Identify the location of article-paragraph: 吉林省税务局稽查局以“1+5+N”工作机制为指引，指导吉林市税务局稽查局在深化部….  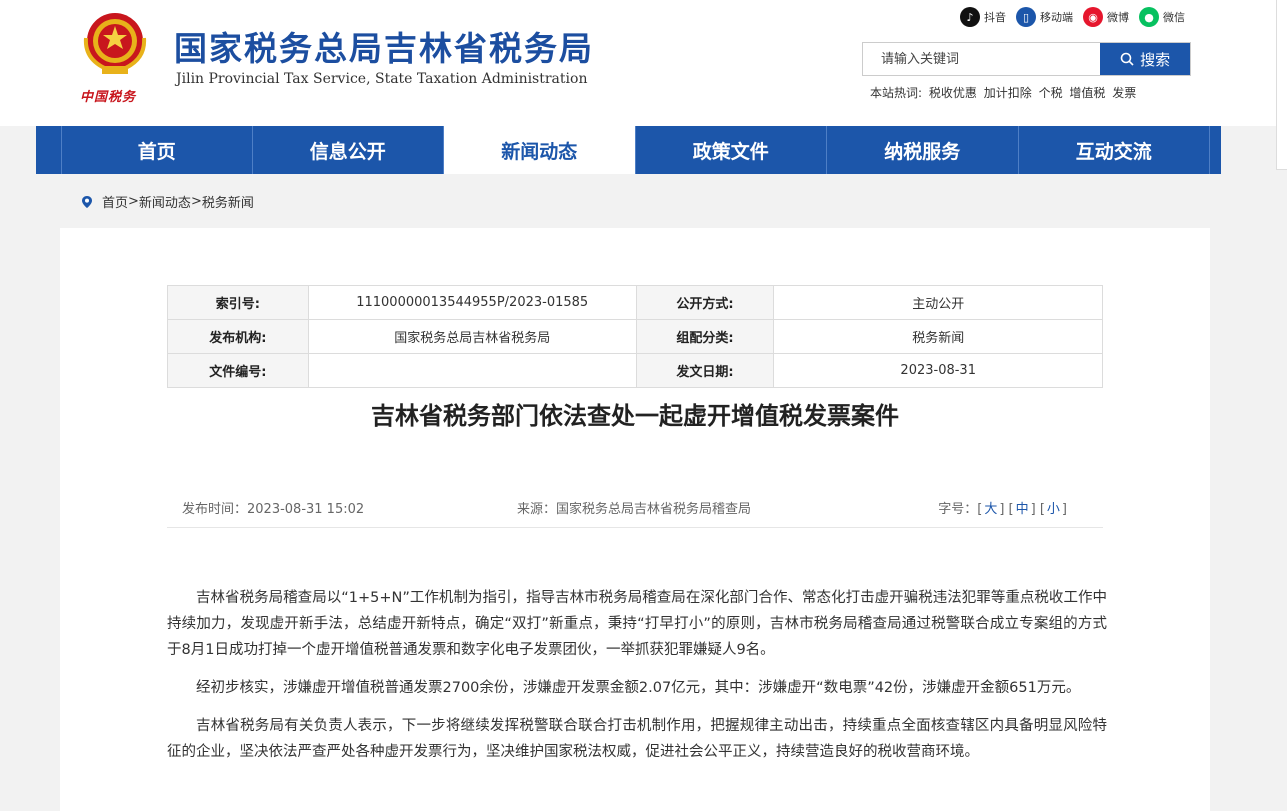
(637, 624).